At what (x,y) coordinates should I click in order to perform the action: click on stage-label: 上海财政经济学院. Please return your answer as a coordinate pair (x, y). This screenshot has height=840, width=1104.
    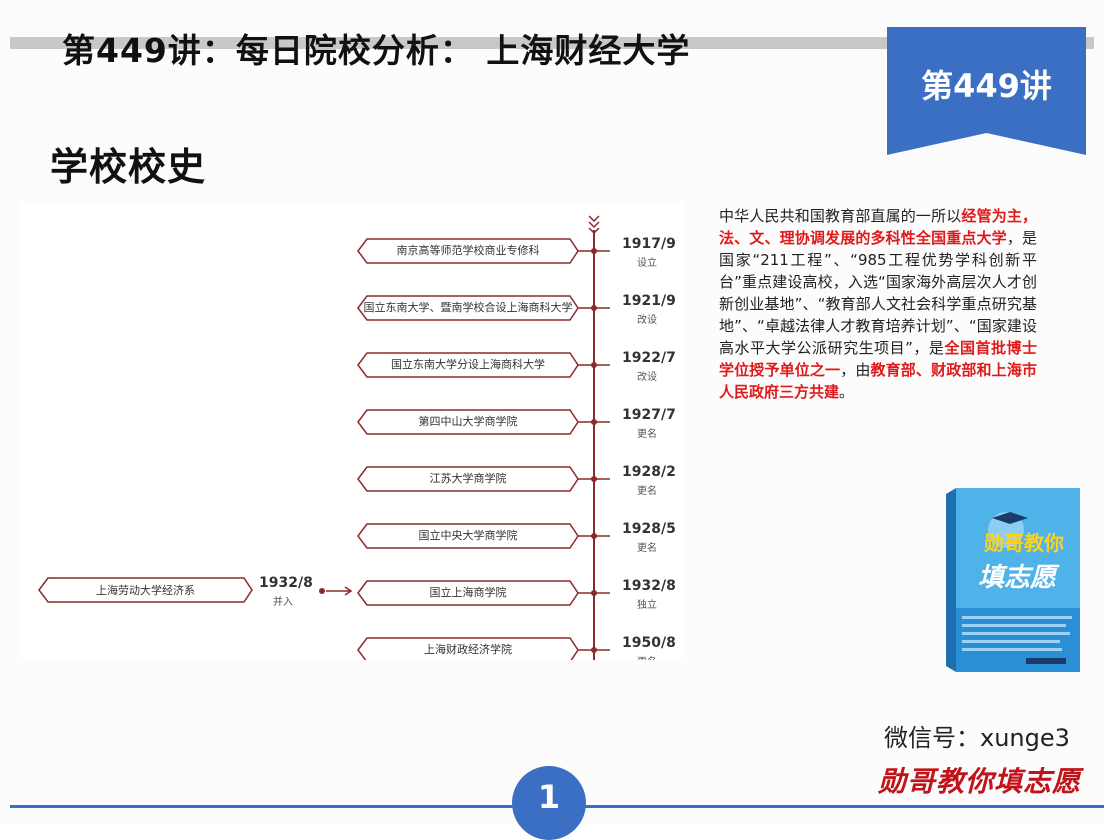
    Looking at the image, I should click on (468, 649).